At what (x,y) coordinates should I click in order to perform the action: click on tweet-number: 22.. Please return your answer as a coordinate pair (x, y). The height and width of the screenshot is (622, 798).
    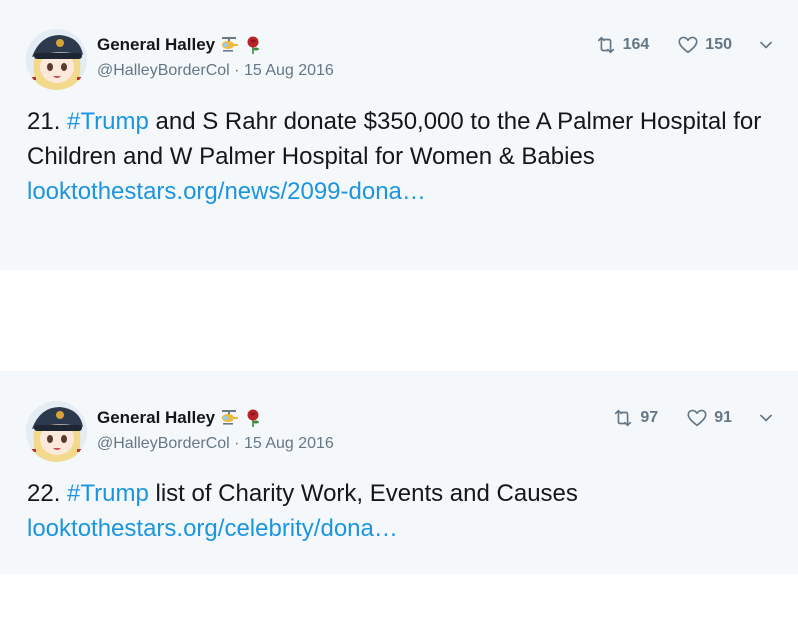
    Looking at the image, I should click on (47, 493).